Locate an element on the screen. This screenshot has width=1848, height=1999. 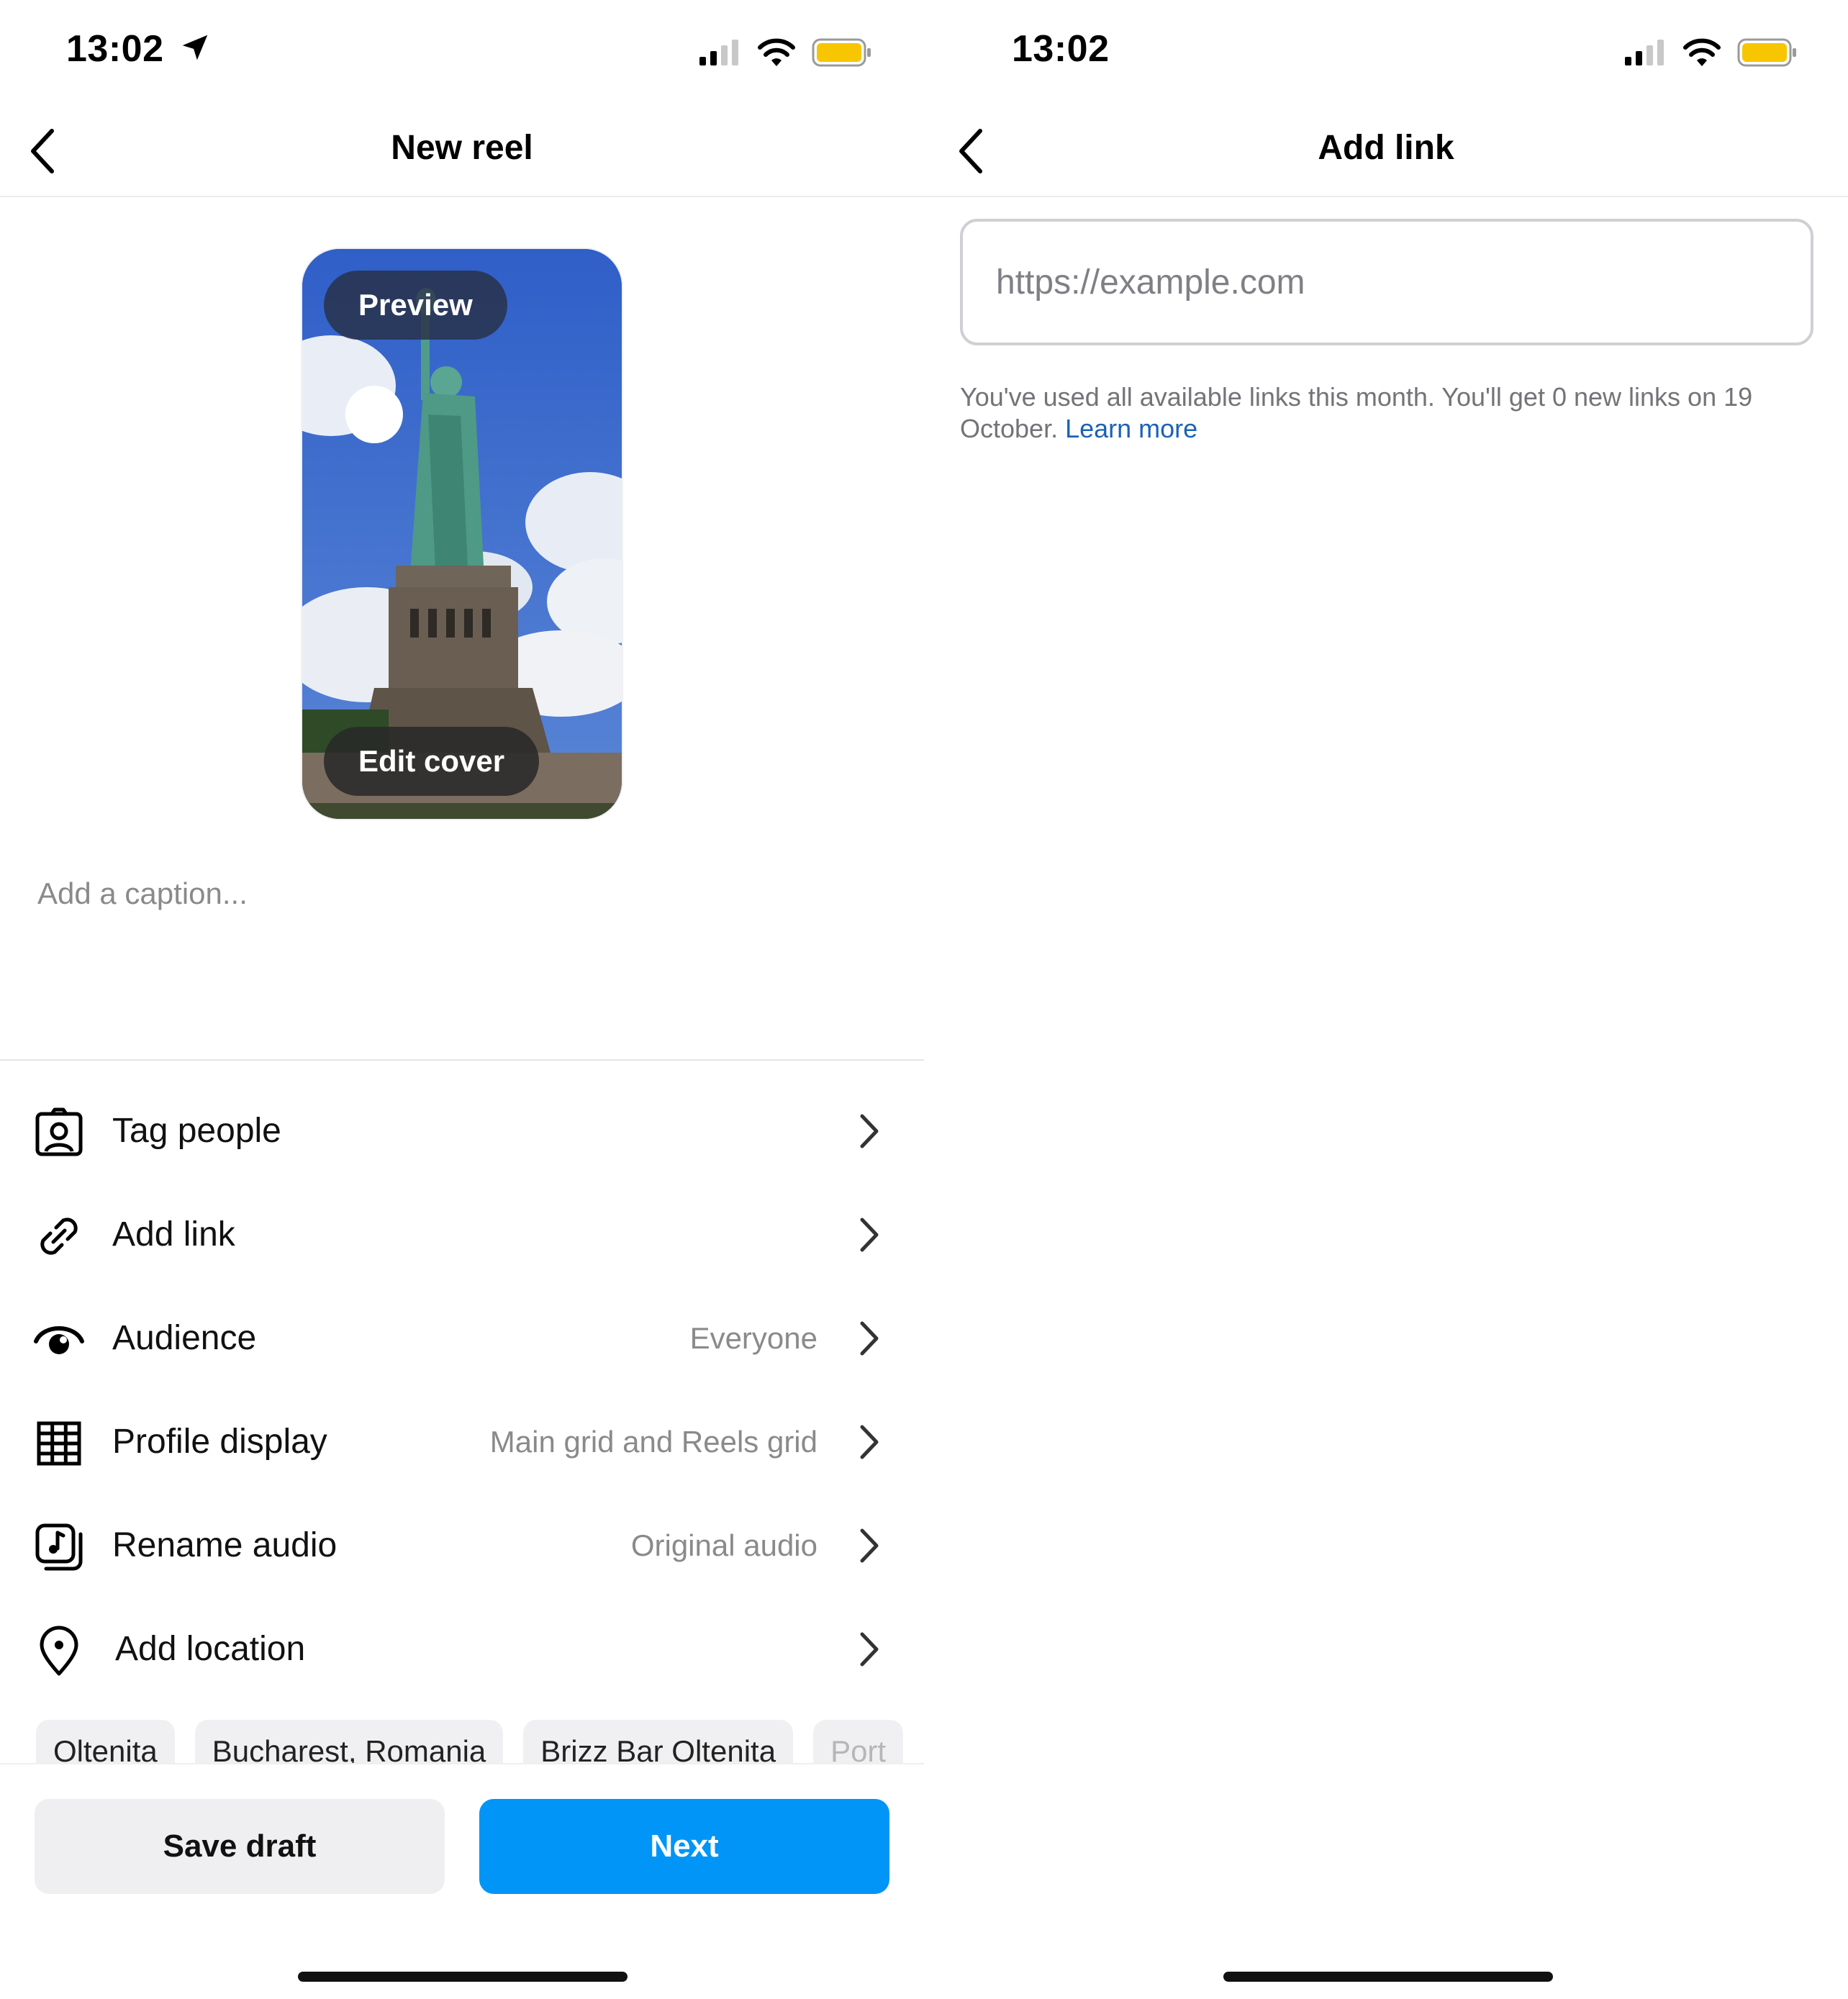
page-title: New reel is located at coordinates (462, 148).